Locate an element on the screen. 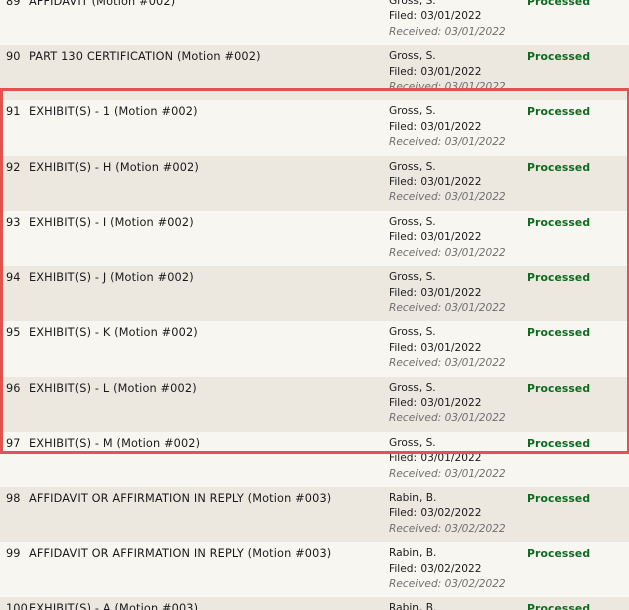 This screenshot has height=610, width=629. docket-document-title: EXHIBIT(S) - J (Motion #002) is located at coordinates (209, 278).